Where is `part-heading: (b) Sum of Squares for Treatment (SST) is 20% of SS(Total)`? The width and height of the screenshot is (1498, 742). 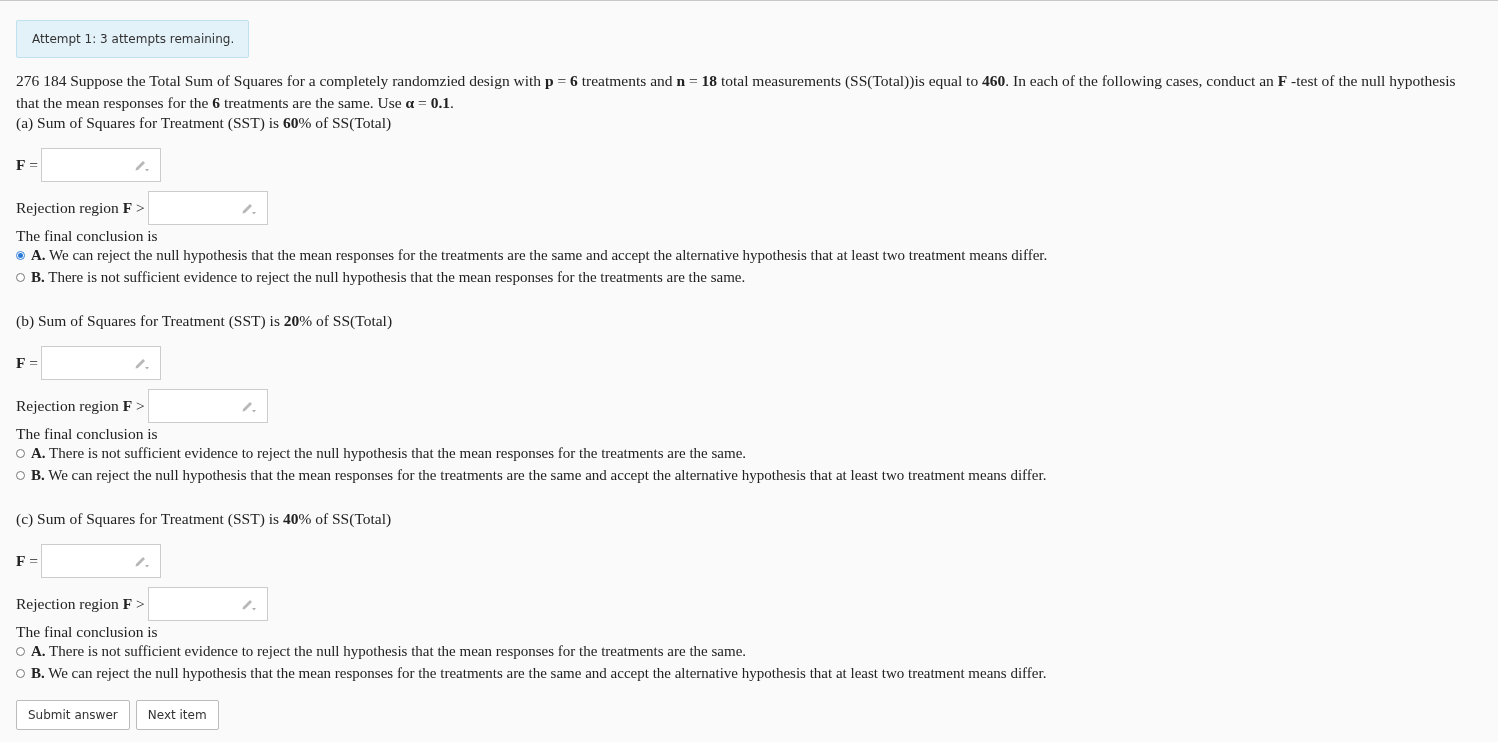
part-heading: (b) Sum of Squares for Treatment (SST) is 20% of SS(Total) is located at coordinates (205, 321).